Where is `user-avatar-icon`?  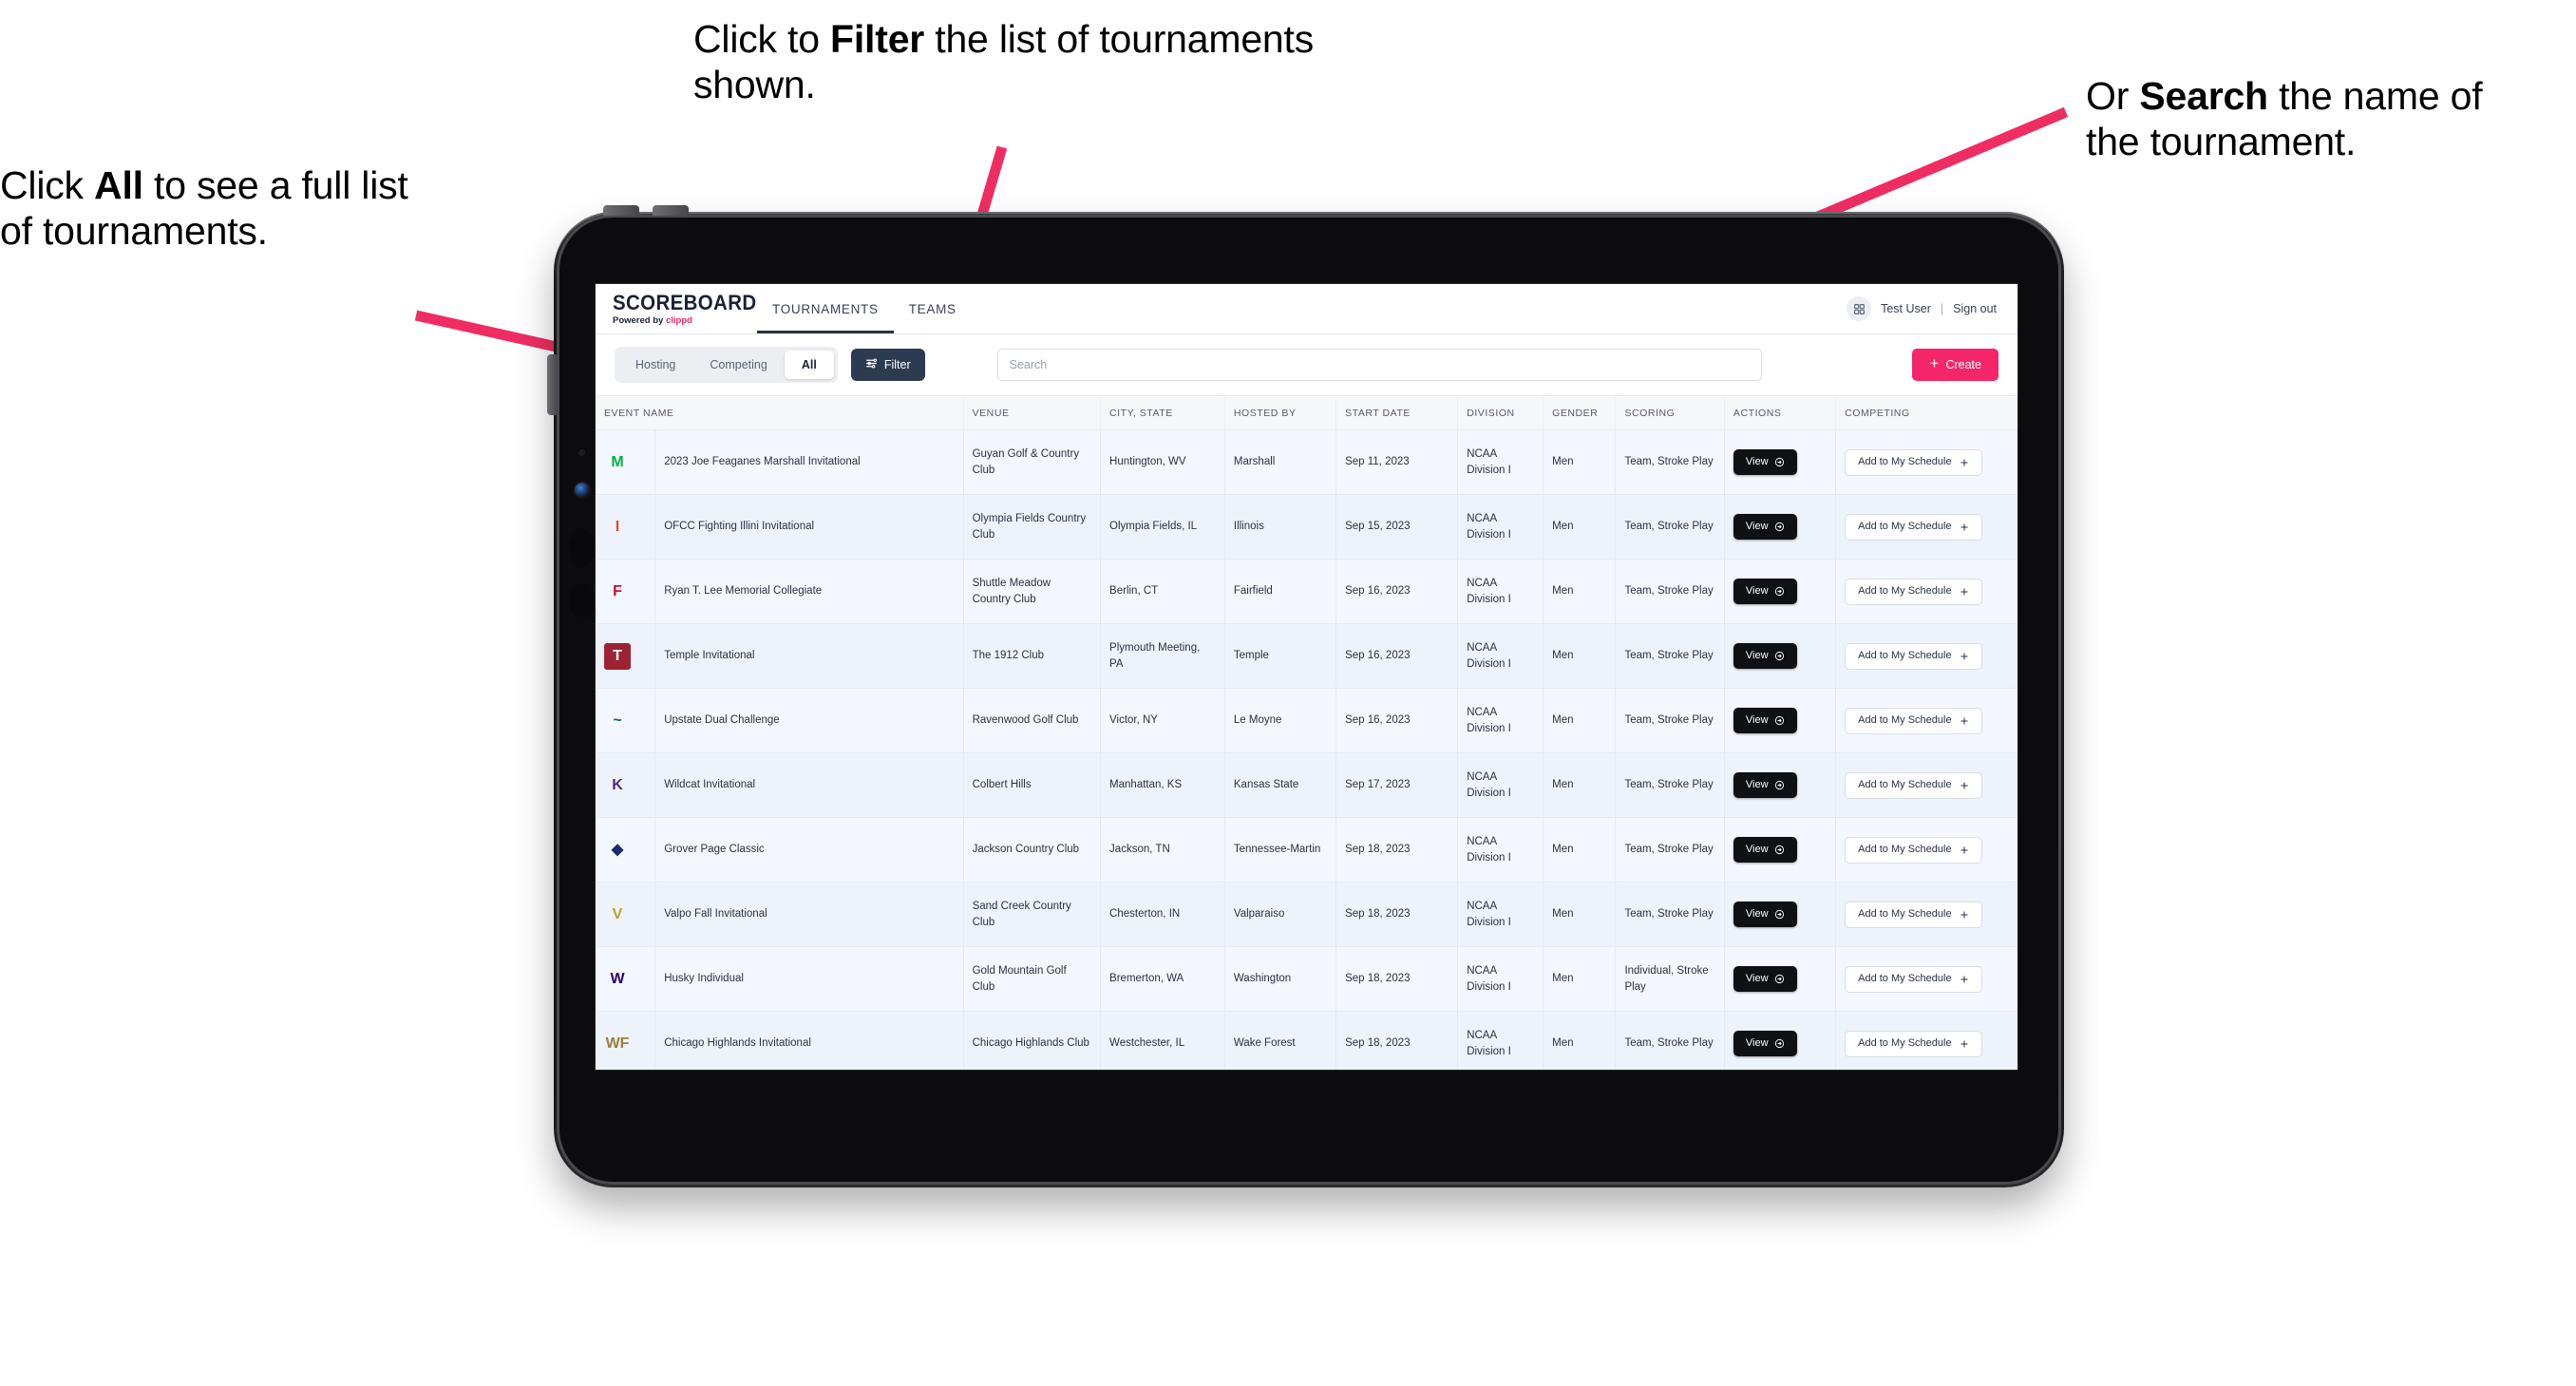 user-avatar-icon is located at coordinates (1859, 308).